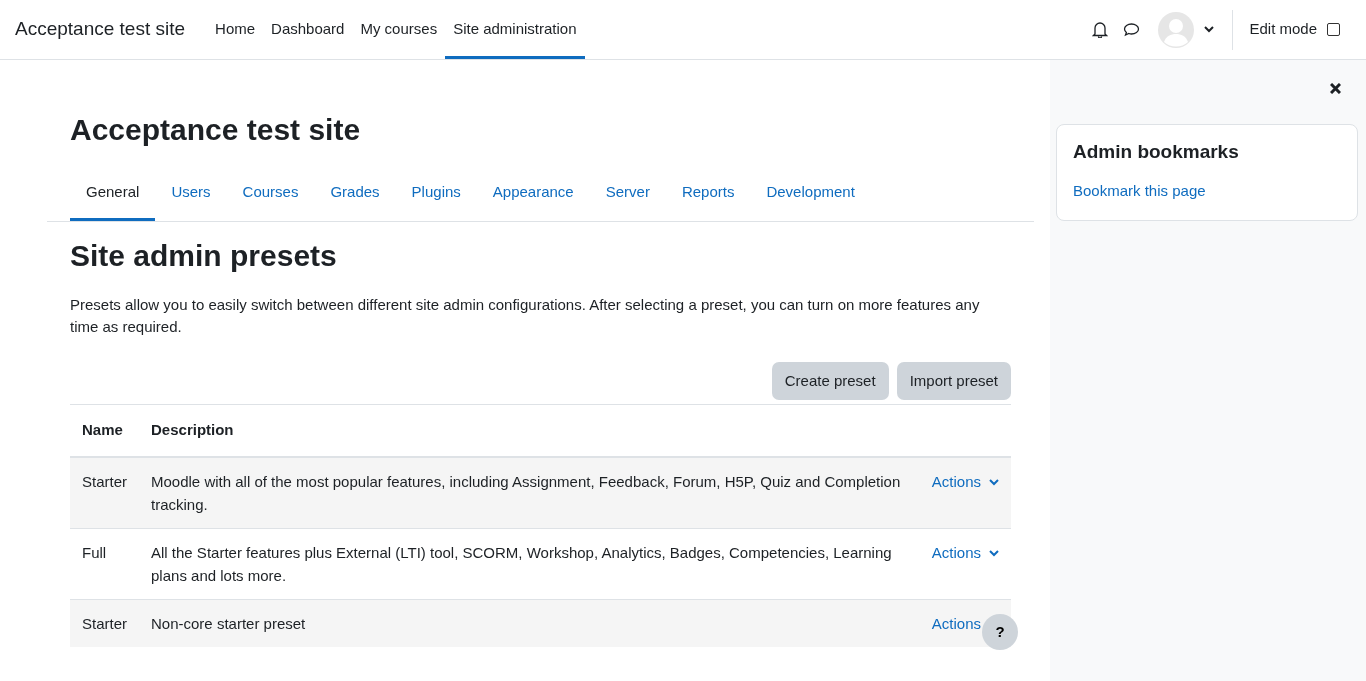 The width and height of the screenshot is (1366, 681). What do you see at coordinates (191, 194) in the screenshot?
I see `tab: Users` at bounding box center [191, 194].